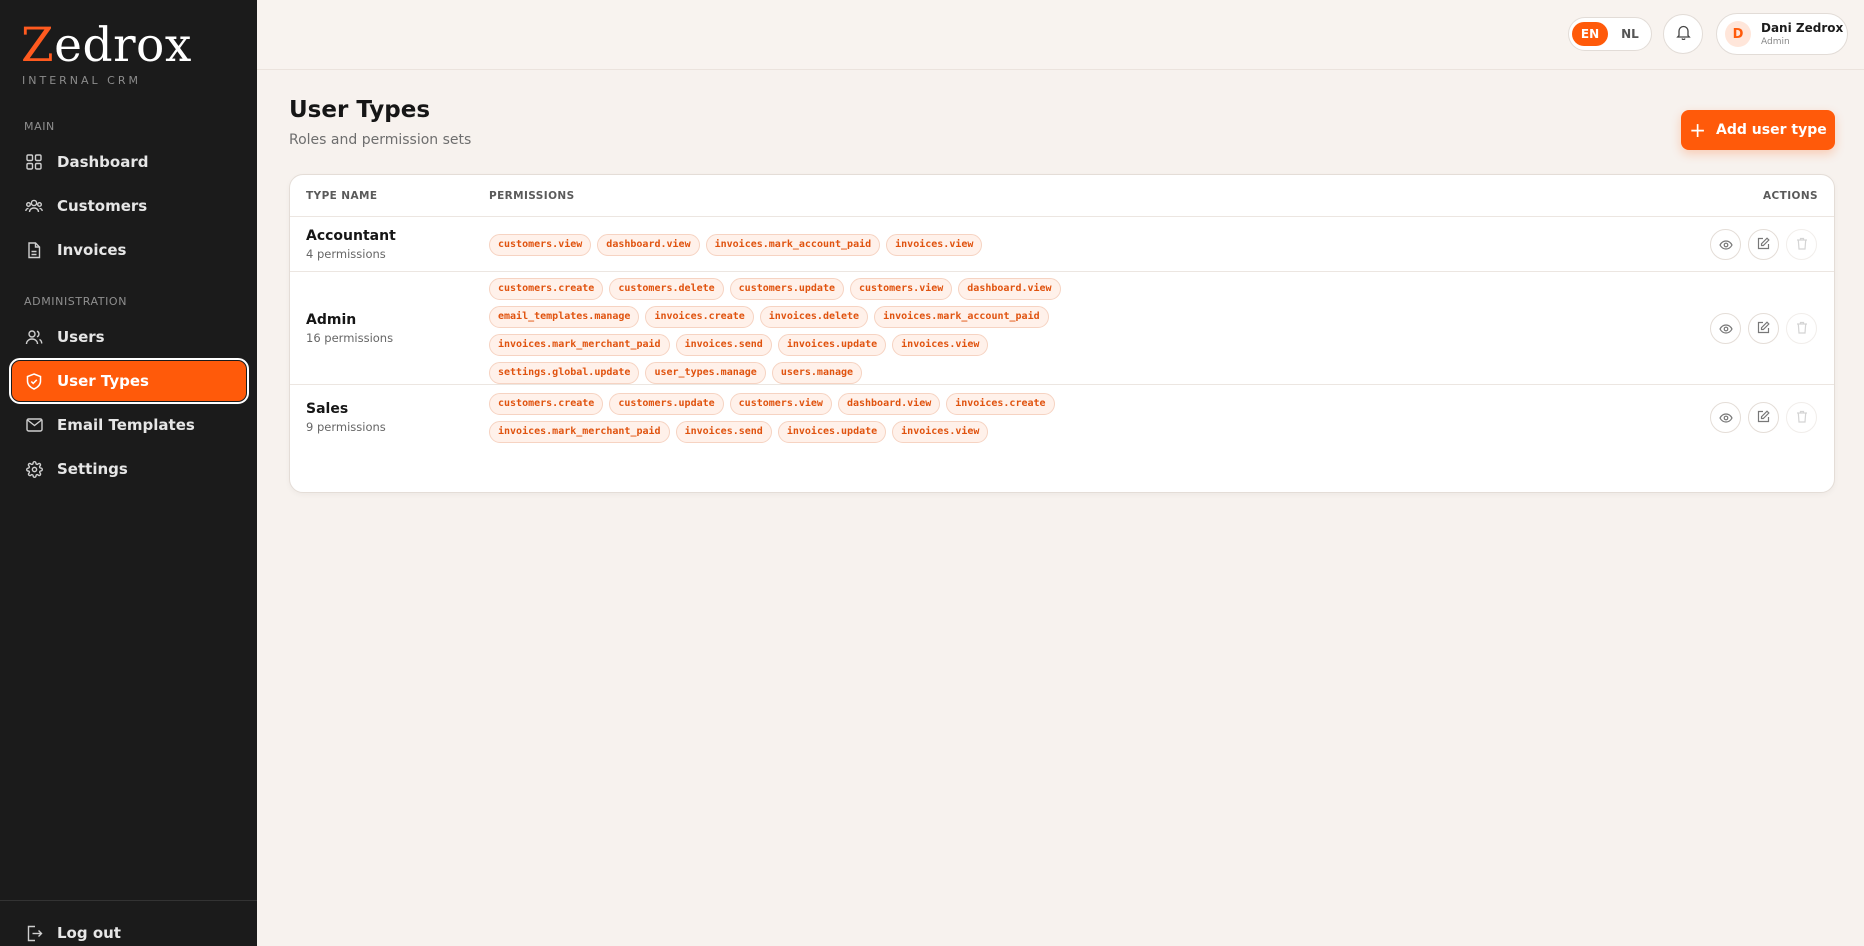  I want to click on sidebar-item-dashboard: Dashboard, so click(129, 162).